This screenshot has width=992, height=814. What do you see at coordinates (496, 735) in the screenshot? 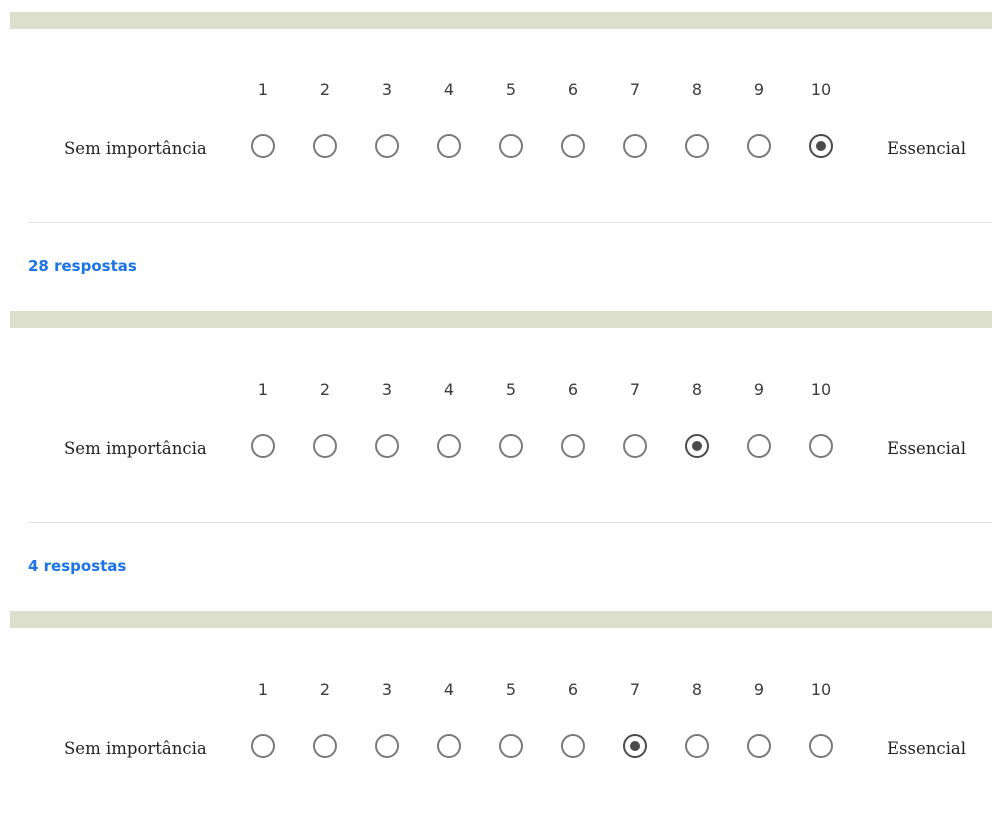
I see `linear-scale-question-3: Sem importância Essencial 1 2 3 4 5 6 7 8 9 10` at bounding box center [496, 735].